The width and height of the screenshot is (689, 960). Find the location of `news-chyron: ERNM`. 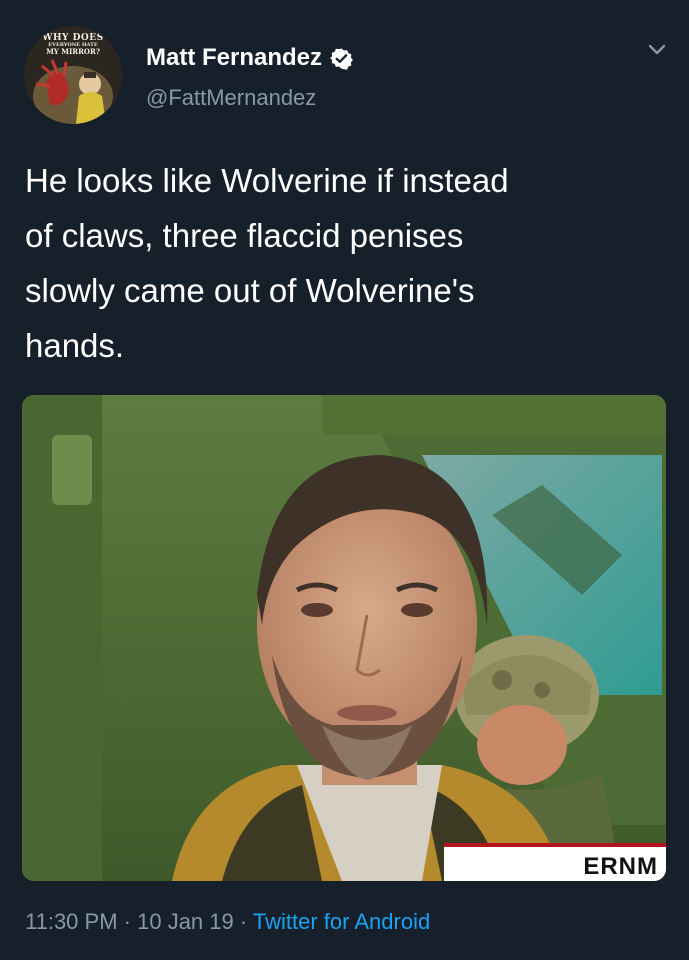

news-chyron: ERNM is located at coordinates (555, 862).